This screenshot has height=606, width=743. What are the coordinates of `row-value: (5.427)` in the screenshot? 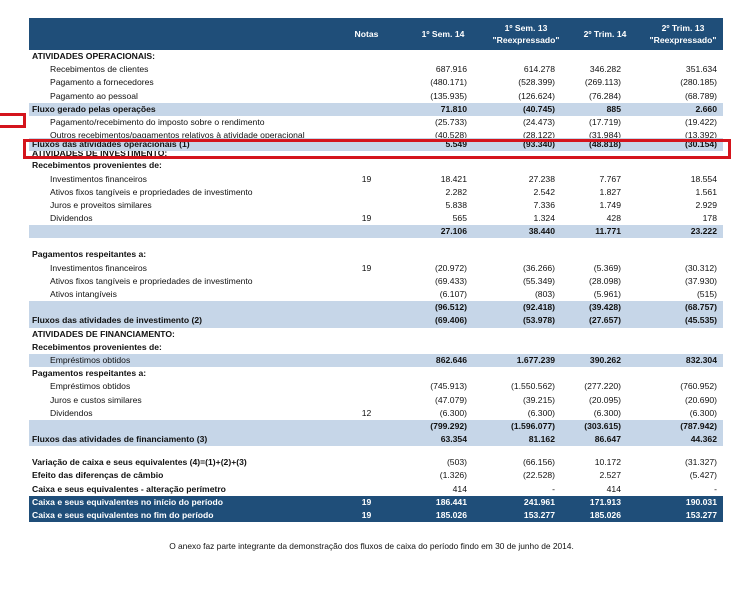 It's located at (703, 475).